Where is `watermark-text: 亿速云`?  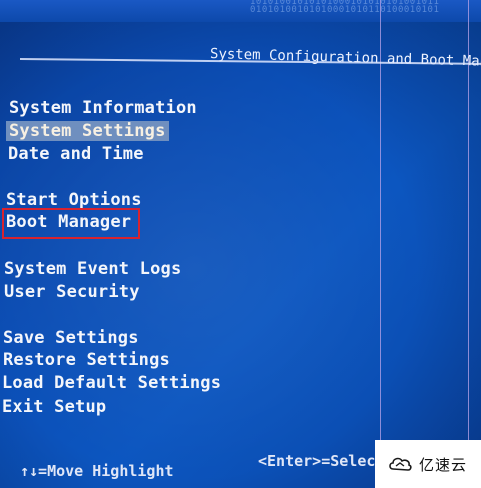
watermark-text: 亿速云 is located at coordinates (443, 464).